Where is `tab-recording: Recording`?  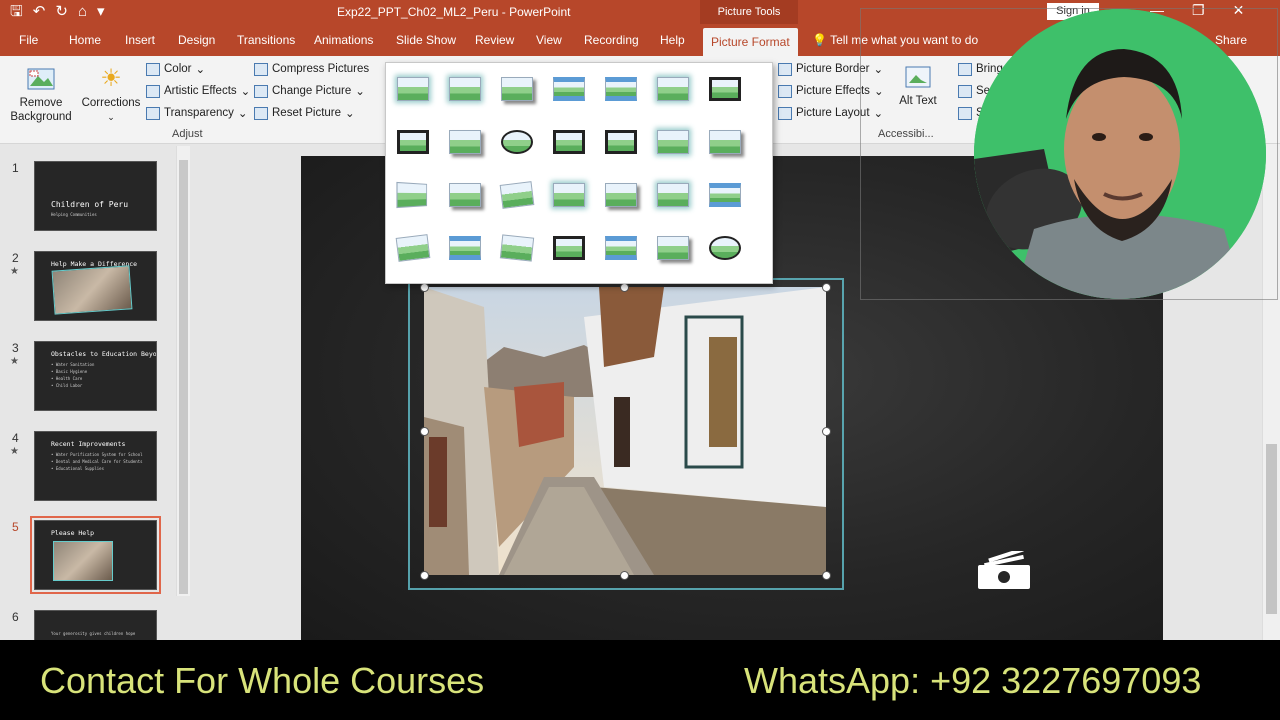 tab-recording: Recording is located at coordinates (611, 40).